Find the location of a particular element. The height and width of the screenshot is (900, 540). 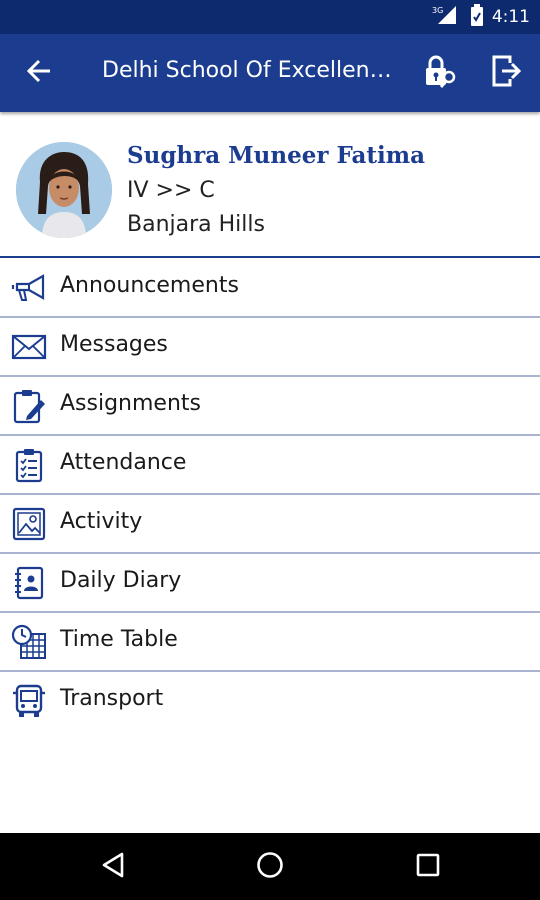

system-home-button is located at coordinates (270, 867).